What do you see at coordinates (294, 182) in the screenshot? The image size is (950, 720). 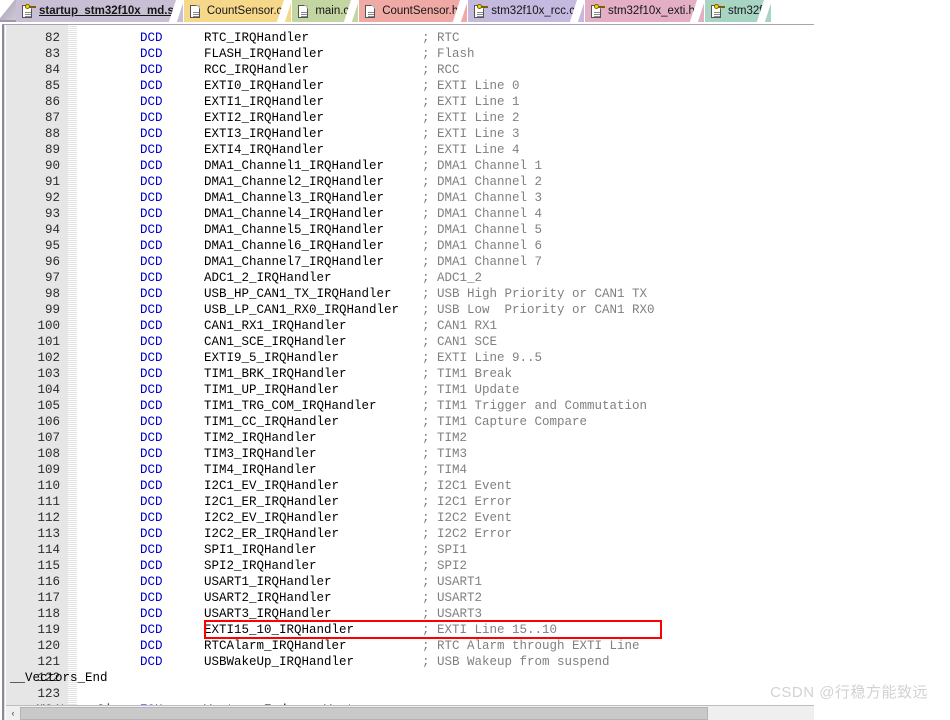 I see `asm-operand: DMA1_Channel2_IRQHandler` at bounding box center [294, 182].